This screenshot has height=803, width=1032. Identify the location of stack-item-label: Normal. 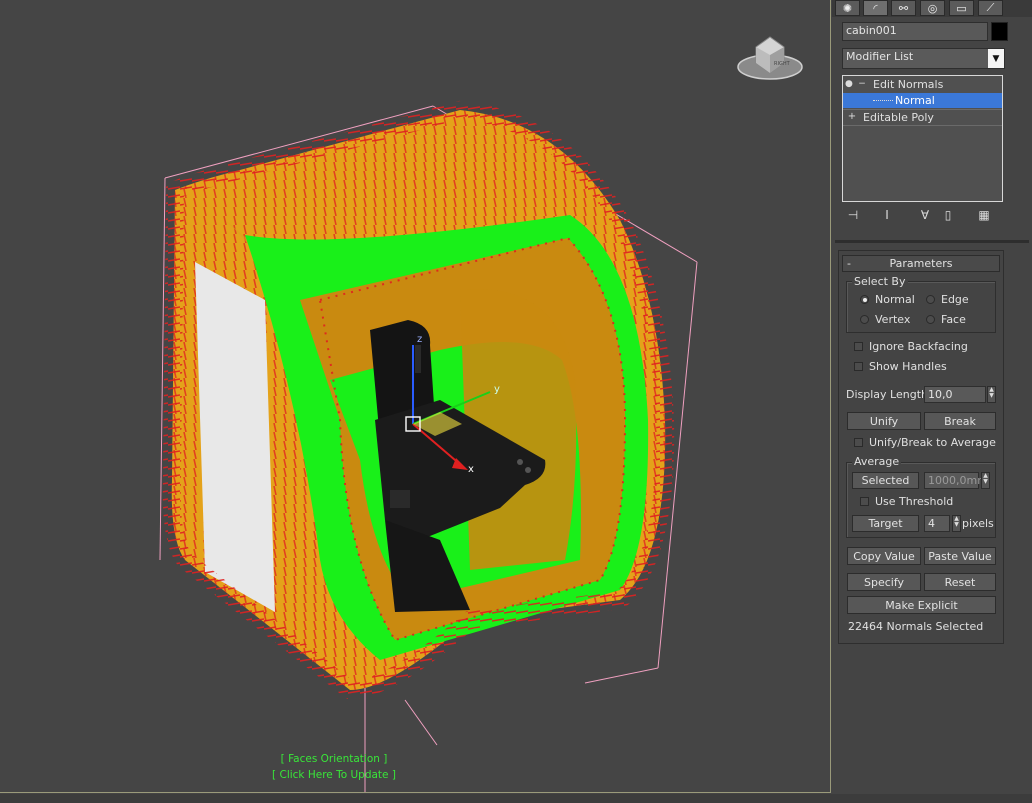
(915, 100).